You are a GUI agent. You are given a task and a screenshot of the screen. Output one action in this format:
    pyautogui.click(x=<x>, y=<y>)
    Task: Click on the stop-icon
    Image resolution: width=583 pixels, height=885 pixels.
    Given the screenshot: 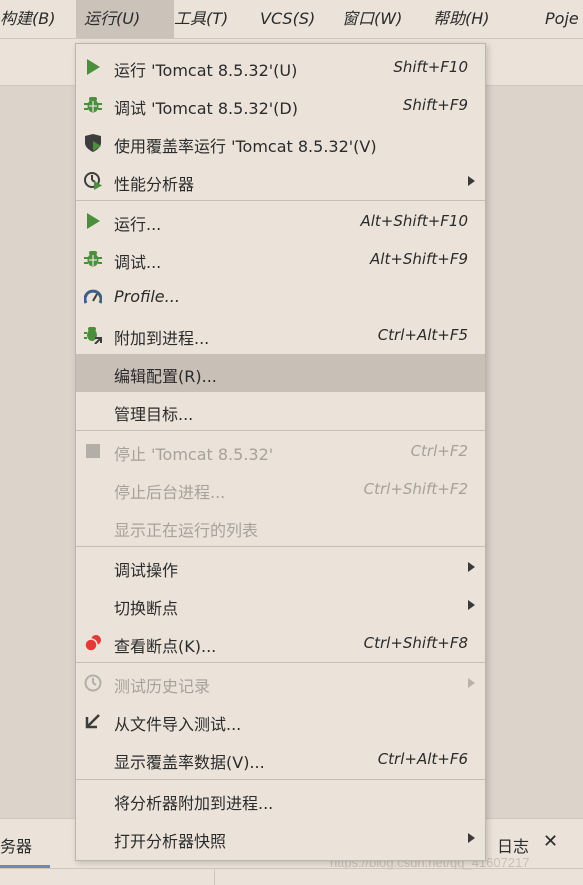 What is the action you would take?
    pyautogui.click(x=93, y=451)
    